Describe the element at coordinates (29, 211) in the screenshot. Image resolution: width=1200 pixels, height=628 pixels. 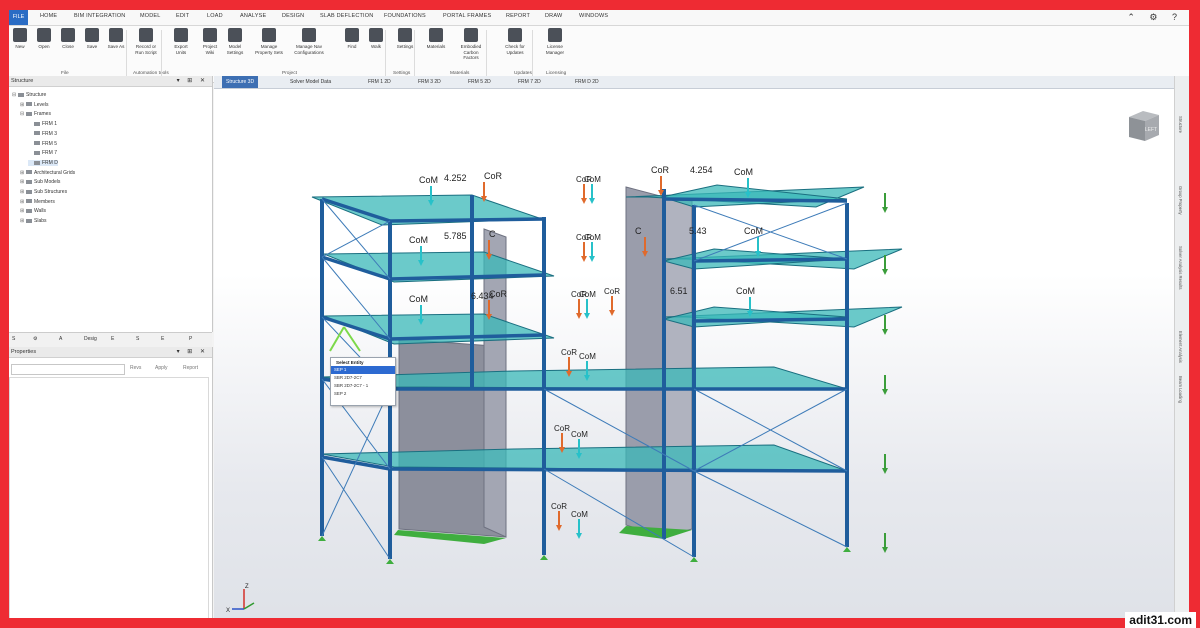
I see `folder-icon` at that location.